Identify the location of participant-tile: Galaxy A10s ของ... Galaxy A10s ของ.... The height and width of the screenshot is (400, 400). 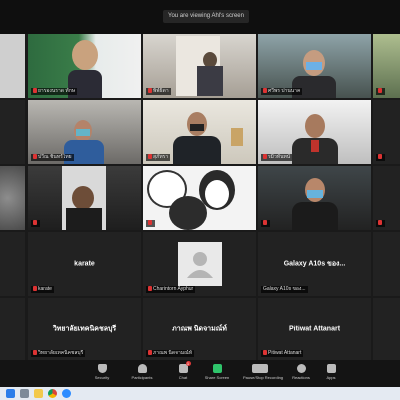
(314, 264).